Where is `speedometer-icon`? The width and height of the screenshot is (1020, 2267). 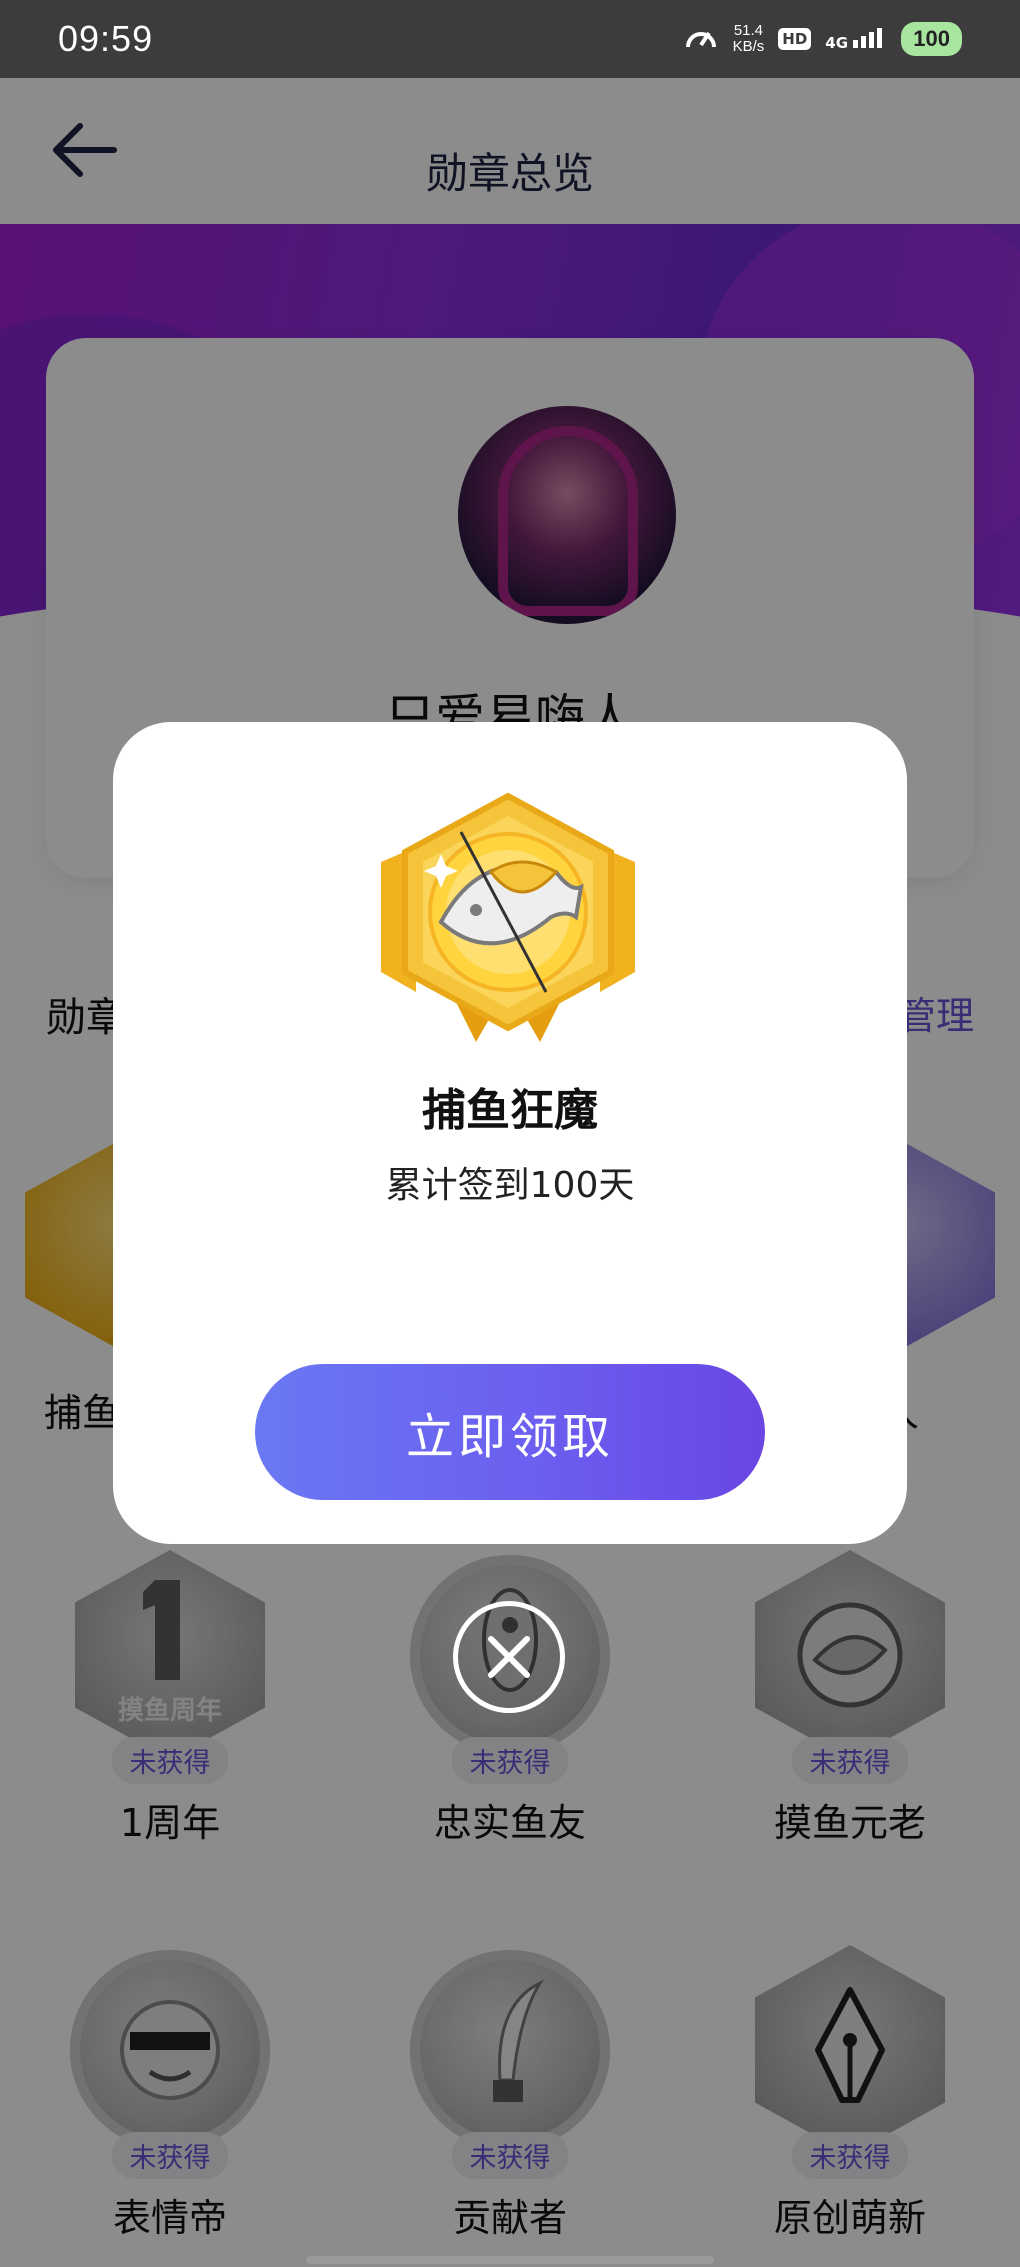 speedometer-icon is located at coordinates (700, 39).